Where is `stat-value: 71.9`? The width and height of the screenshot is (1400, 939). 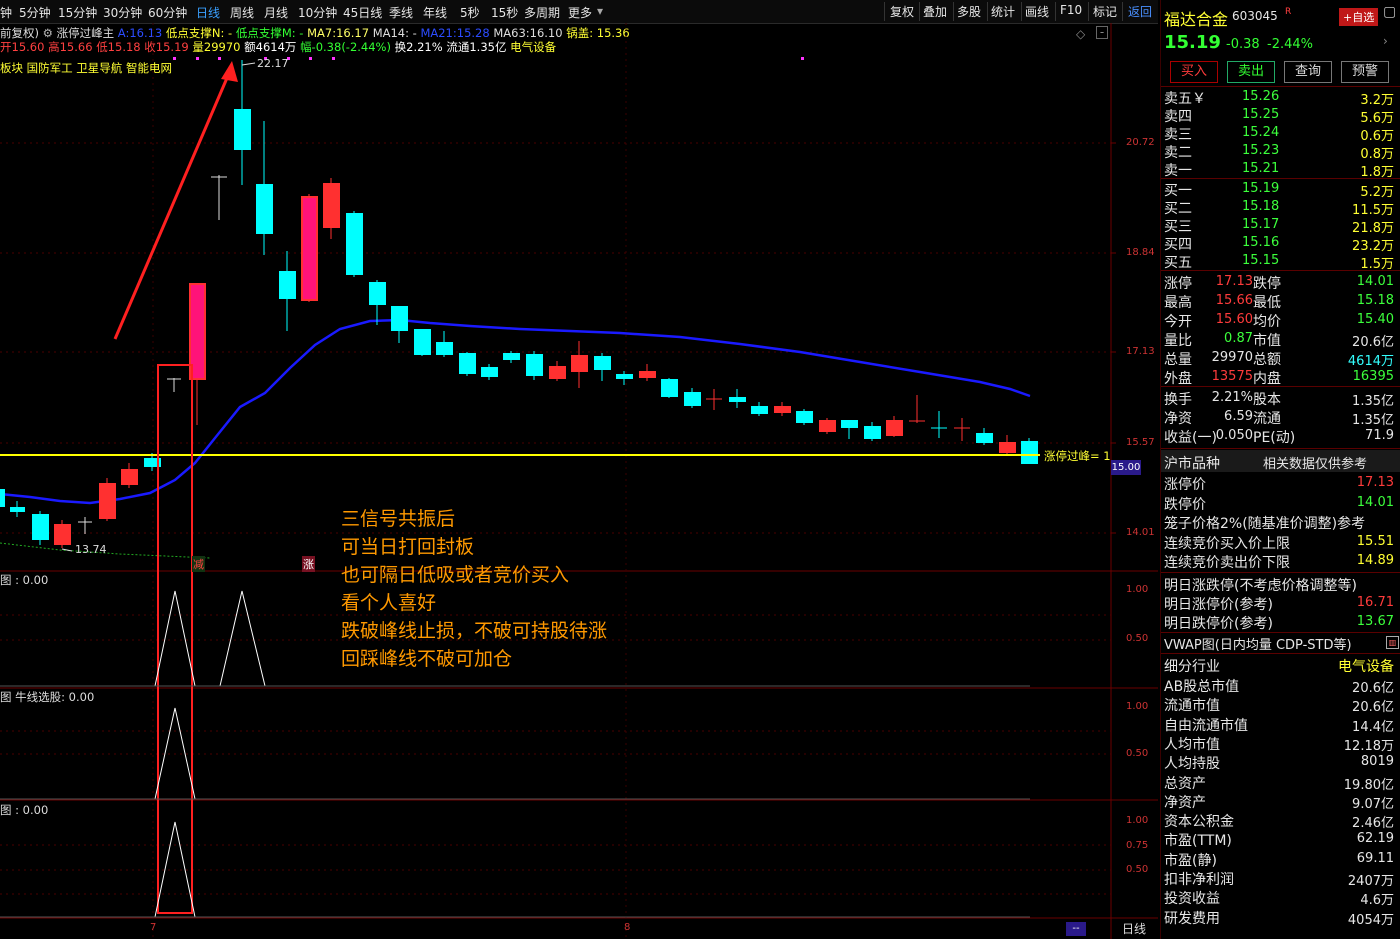 stat-value: 71.9 is located at coordinates (1379, 435).